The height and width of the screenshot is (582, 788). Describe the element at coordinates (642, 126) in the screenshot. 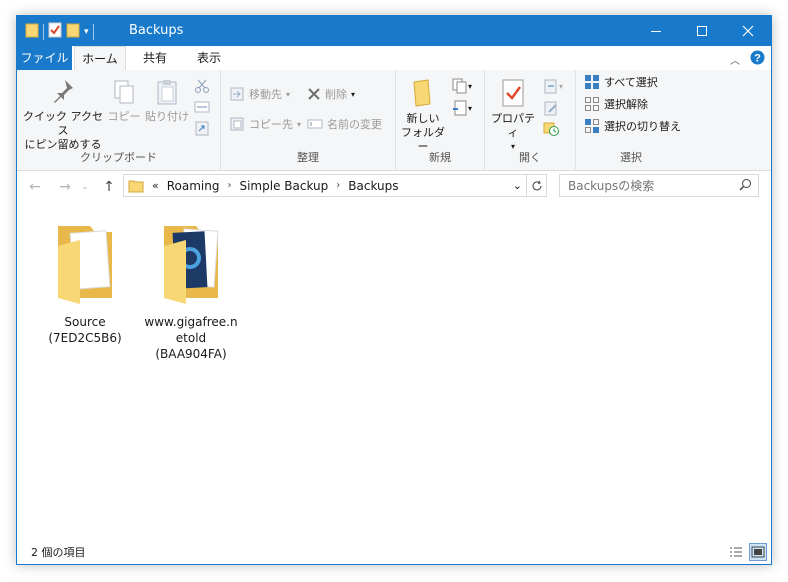

I see `invert-selection-label: 選択の切り替え` at that location.